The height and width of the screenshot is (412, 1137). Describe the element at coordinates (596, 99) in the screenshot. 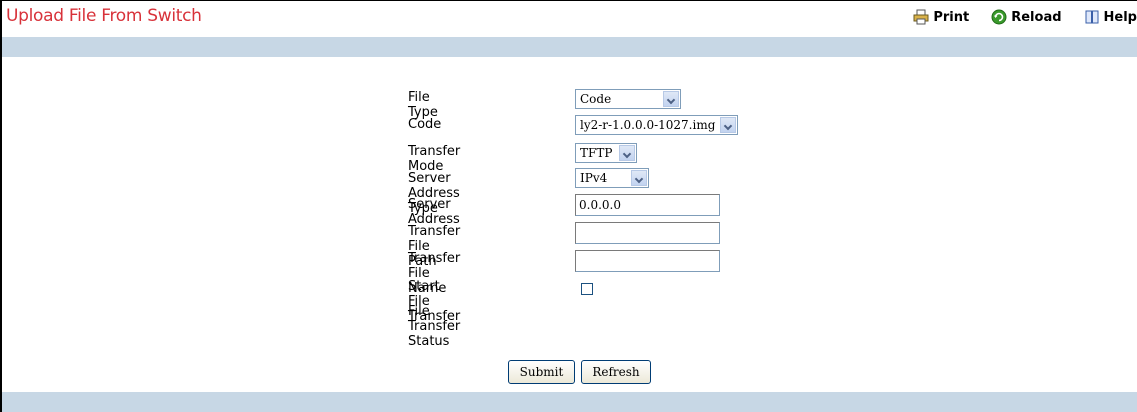

I see `file-type-value: Code` at that location.